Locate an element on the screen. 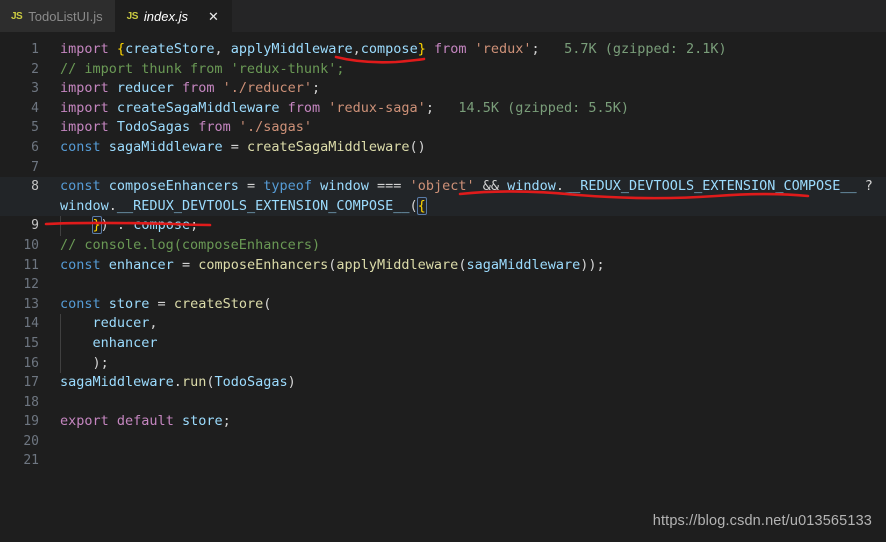 Image resolution: width=886 pixels, height=542 pixels. token-brace-open: { is located at coordinates (121, 49).